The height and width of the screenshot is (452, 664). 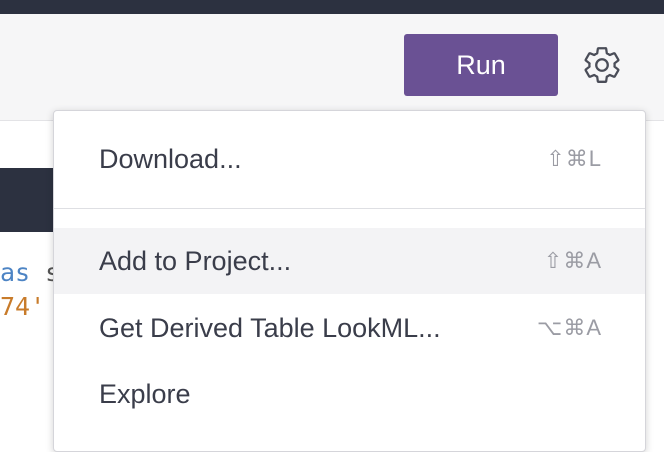 I want to click on menu-item-download: Download... ⇧⌘L, so click(x=349, y=159).